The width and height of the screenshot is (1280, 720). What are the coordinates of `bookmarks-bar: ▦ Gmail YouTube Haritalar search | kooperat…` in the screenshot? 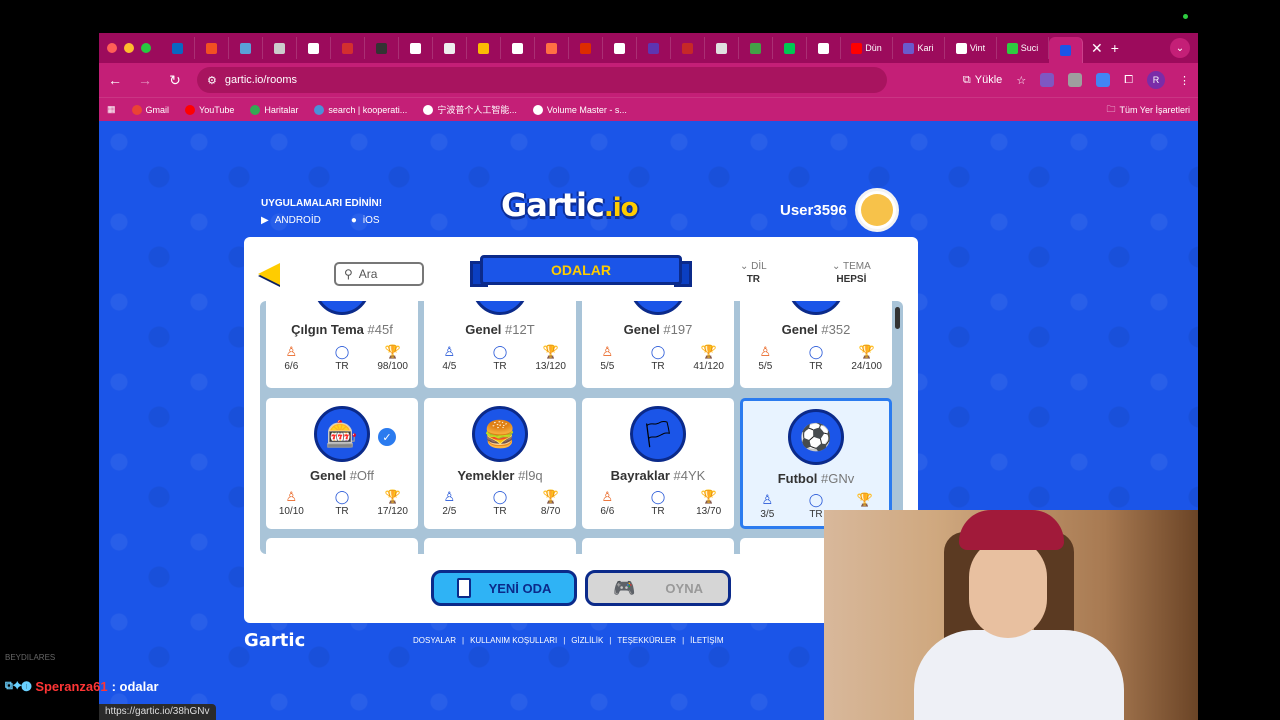 It's located at (648, 109).